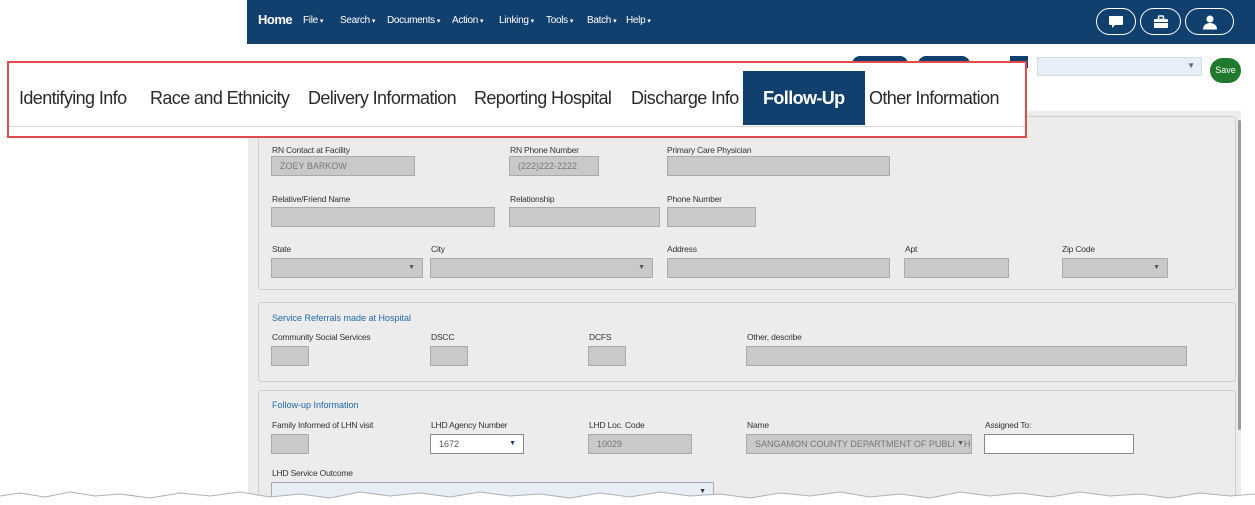 The image size is (1255, 505). Describe the element at coordinates (73, 98) in the screenshot. I see `tab-identifying-info: Identifying Info` at that location.